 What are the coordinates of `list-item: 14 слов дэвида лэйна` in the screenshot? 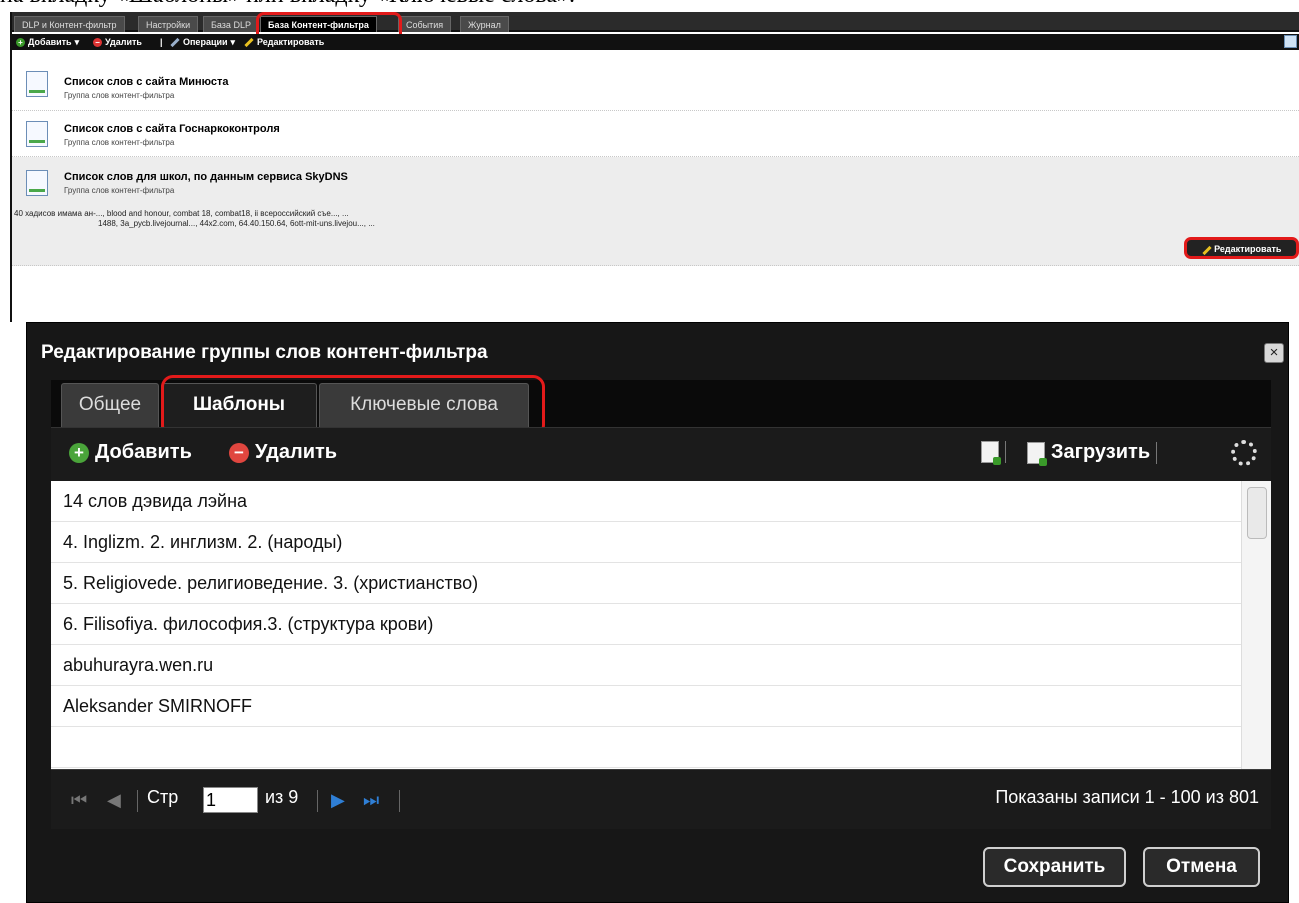 It's located at (646, 501).